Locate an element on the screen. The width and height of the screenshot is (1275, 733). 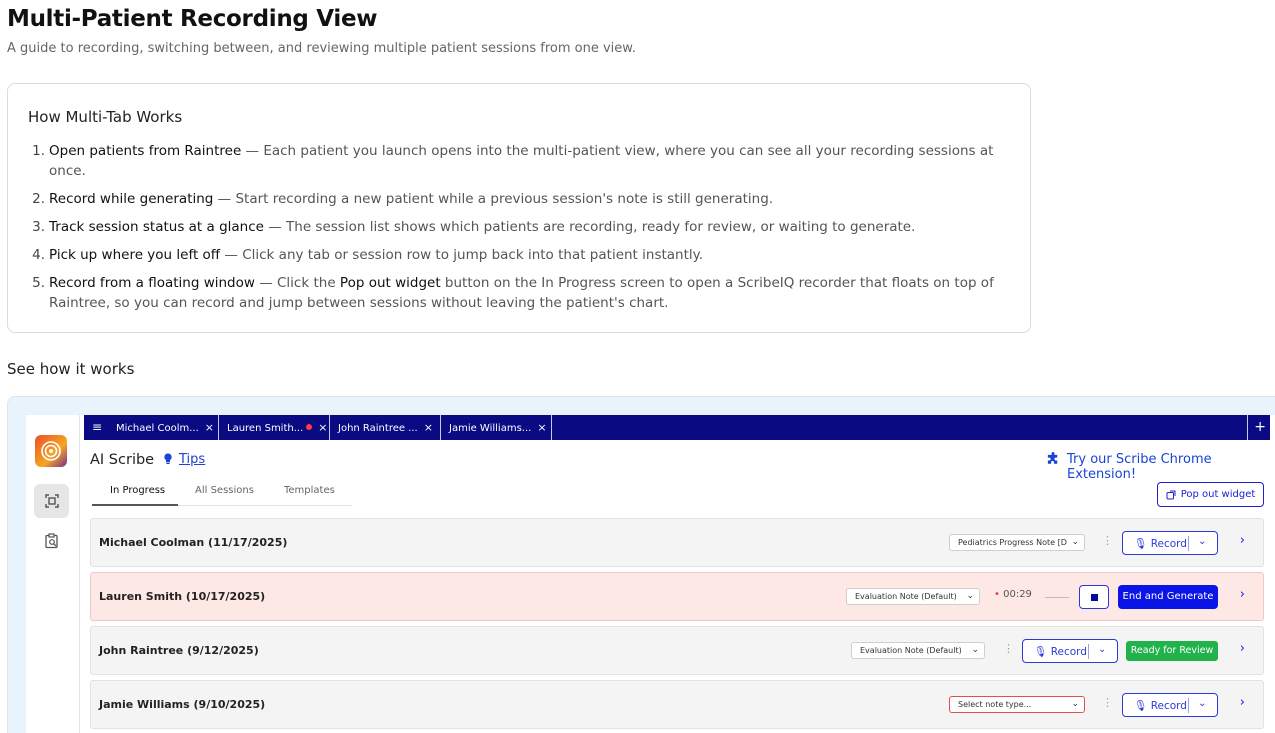
note-type-value: Pediatrics Progress Note [D is located at coordinates (1012, 542).